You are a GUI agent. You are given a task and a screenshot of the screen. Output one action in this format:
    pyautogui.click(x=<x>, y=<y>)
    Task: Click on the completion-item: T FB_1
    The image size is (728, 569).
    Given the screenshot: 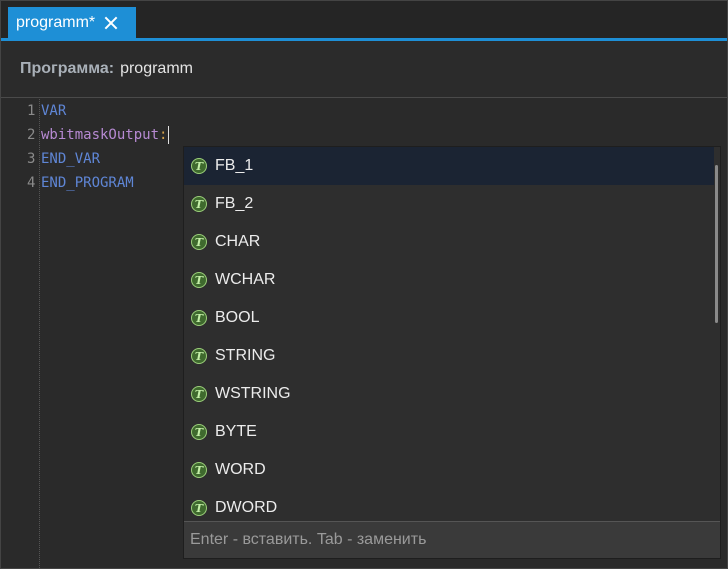 What is the action you would take?
    pyautogui.click(x=449, y=166)
    